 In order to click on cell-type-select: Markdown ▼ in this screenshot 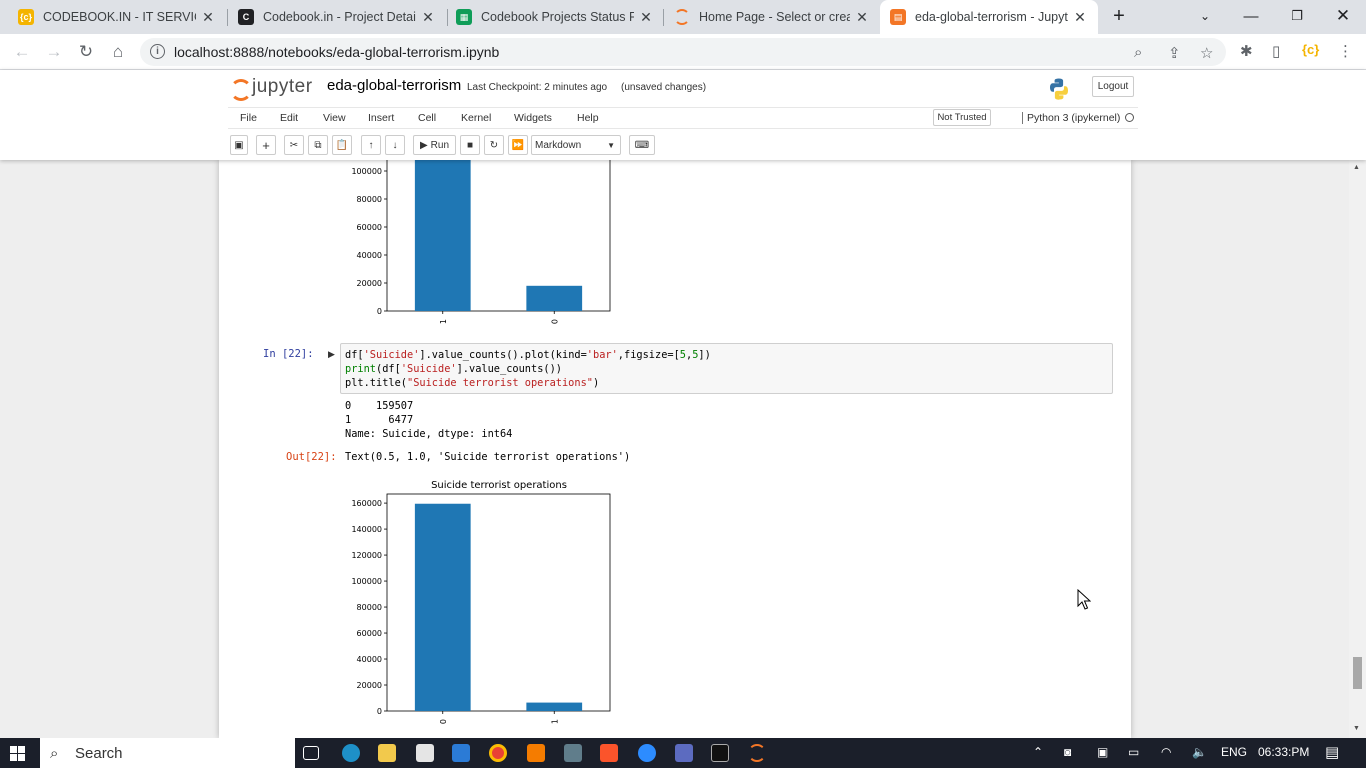, I will do `click(576, 145)`.